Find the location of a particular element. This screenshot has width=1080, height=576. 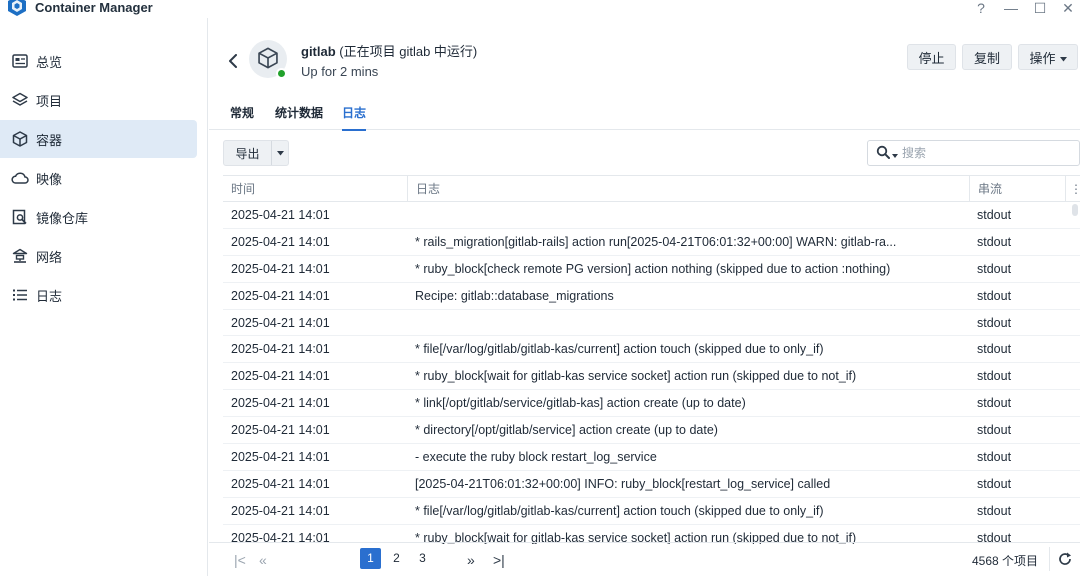

help-button: ? is located at coordinates (981, 8).